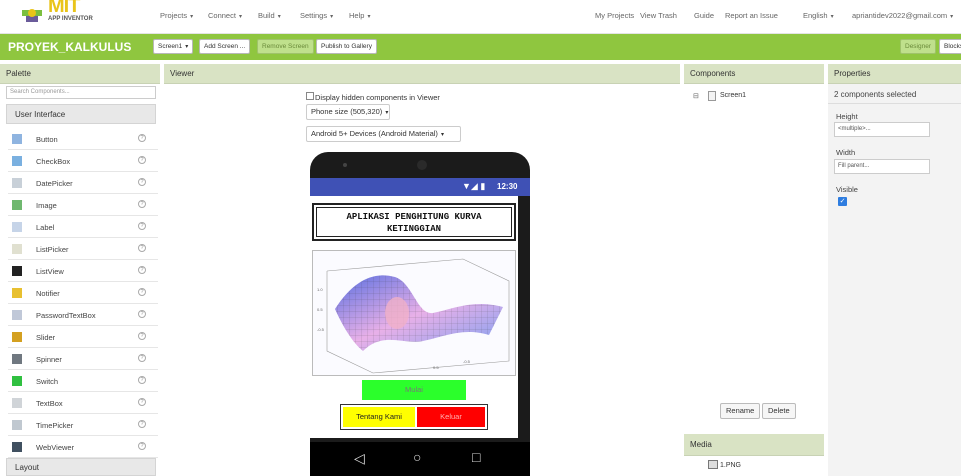 This screenshot has height=476, width=961. I want to click on screen-select: Screen1 ▾, so click(173, 46).